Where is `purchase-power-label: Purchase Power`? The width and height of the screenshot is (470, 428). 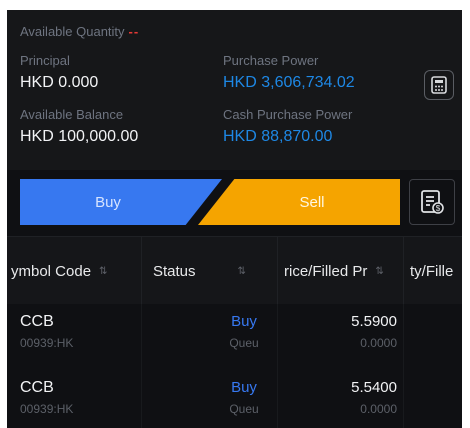 purchase-power-label: Purchase Power is located at coordinates (271, 60).